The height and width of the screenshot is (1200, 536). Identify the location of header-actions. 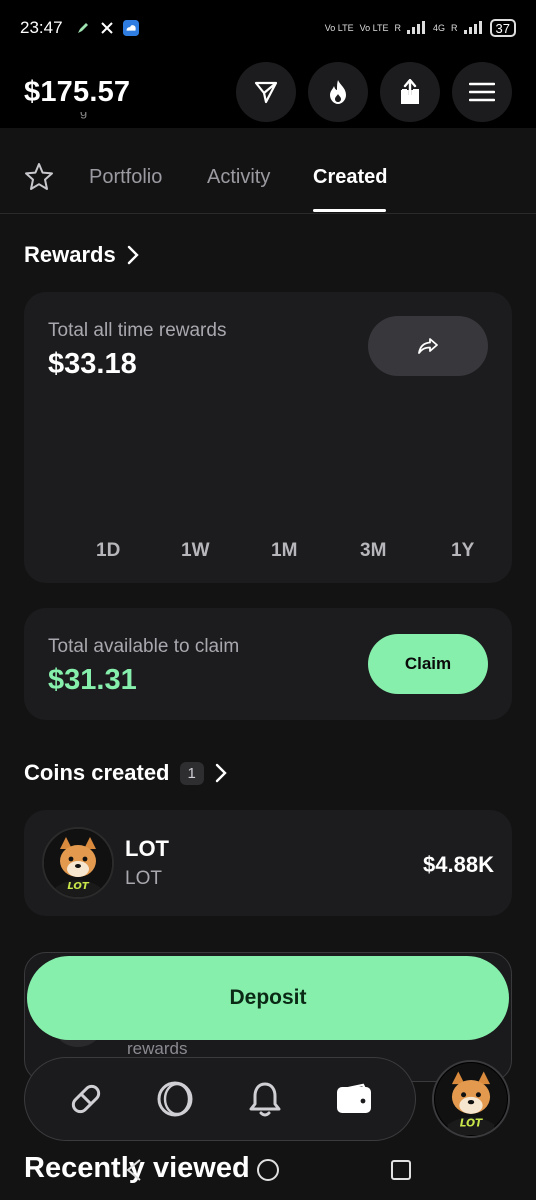
(374, 92).